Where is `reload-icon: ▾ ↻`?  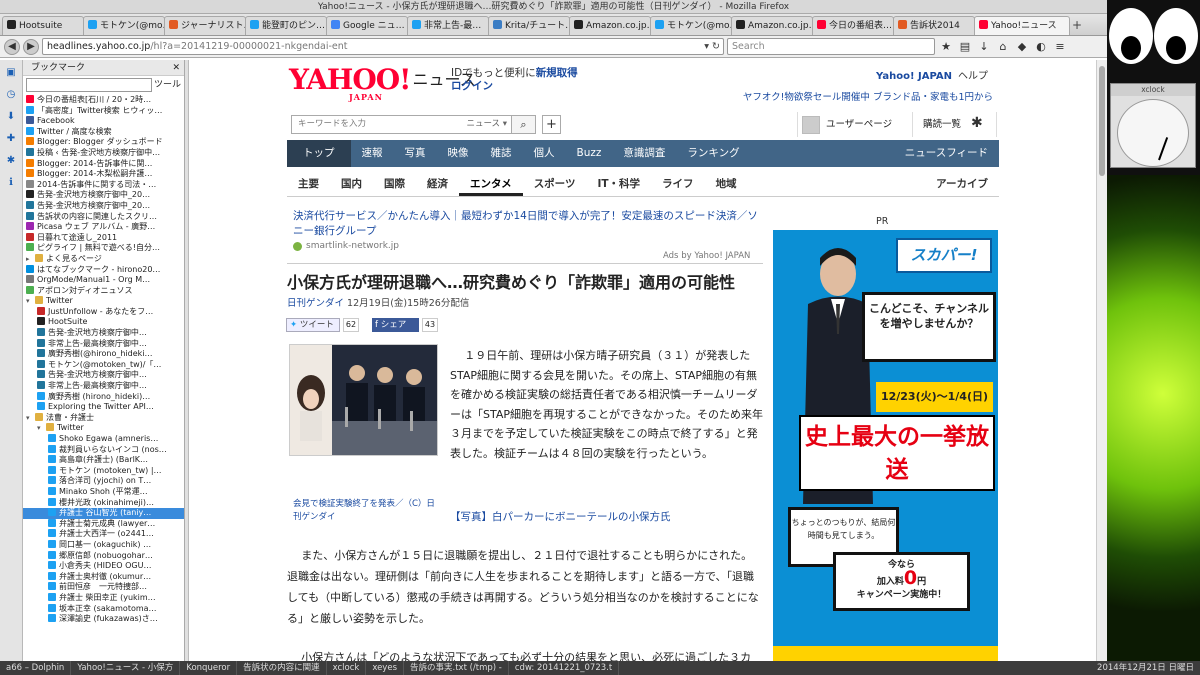 reload-icon: ▾ ↻ is located at coordinates (712, 46).